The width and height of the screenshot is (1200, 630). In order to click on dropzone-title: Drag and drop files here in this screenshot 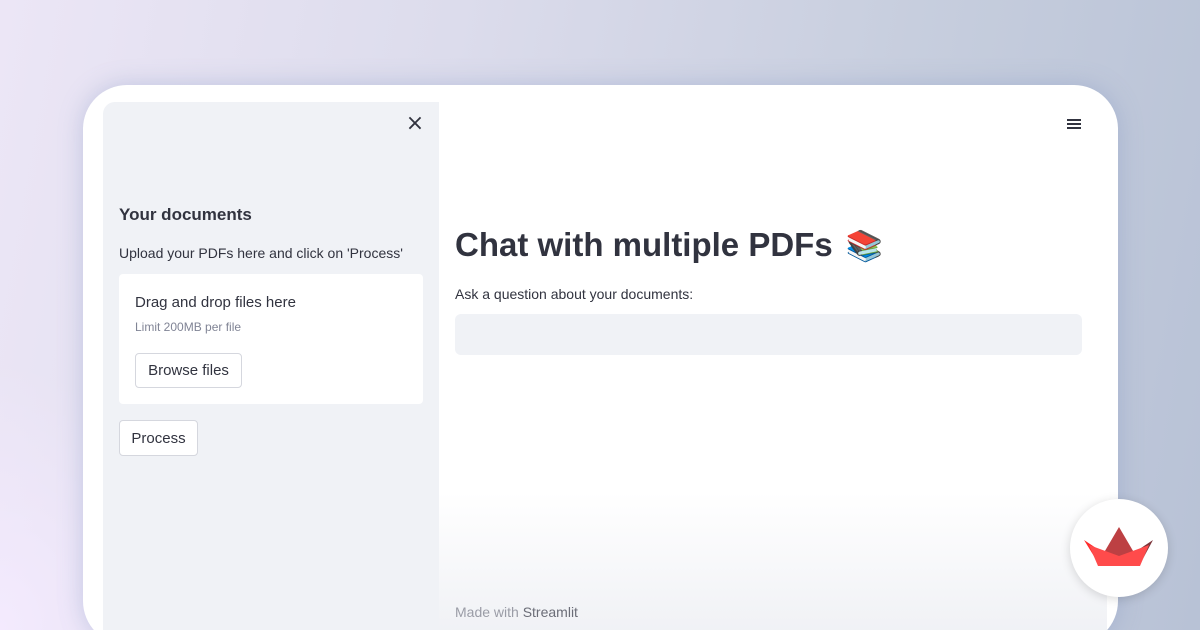, I will do `click(215, 302)`.